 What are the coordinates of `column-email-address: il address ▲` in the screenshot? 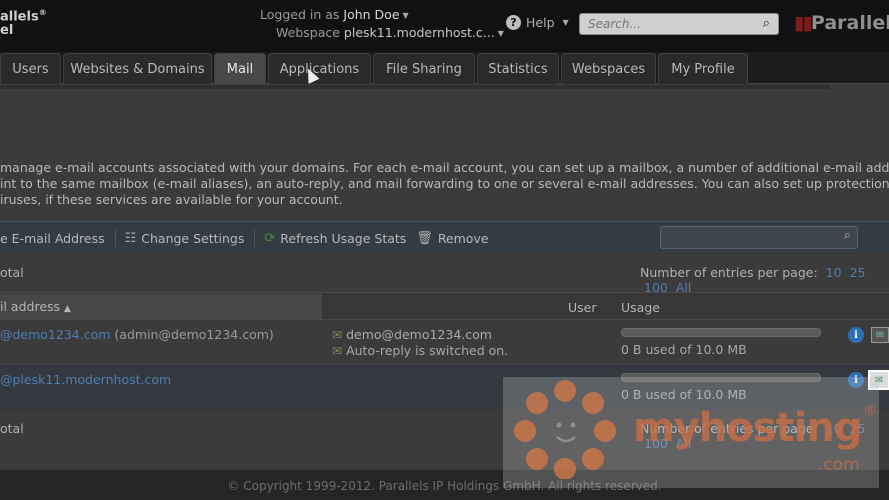 It's located at (161, 306).